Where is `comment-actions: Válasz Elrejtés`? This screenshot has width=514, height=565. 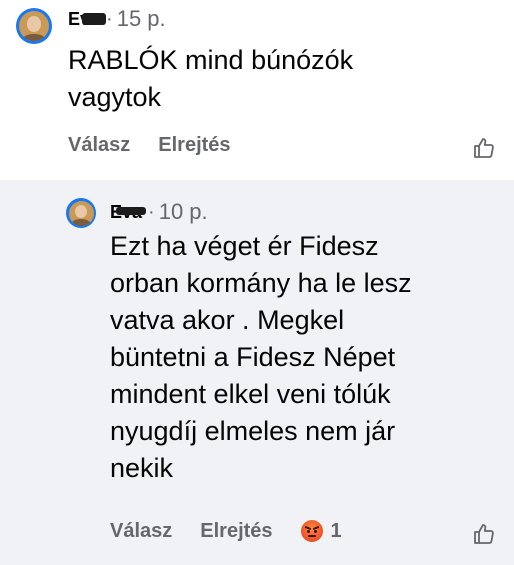
comment-actions: Válasz Elrejtés is located at coordinates (149, 145).